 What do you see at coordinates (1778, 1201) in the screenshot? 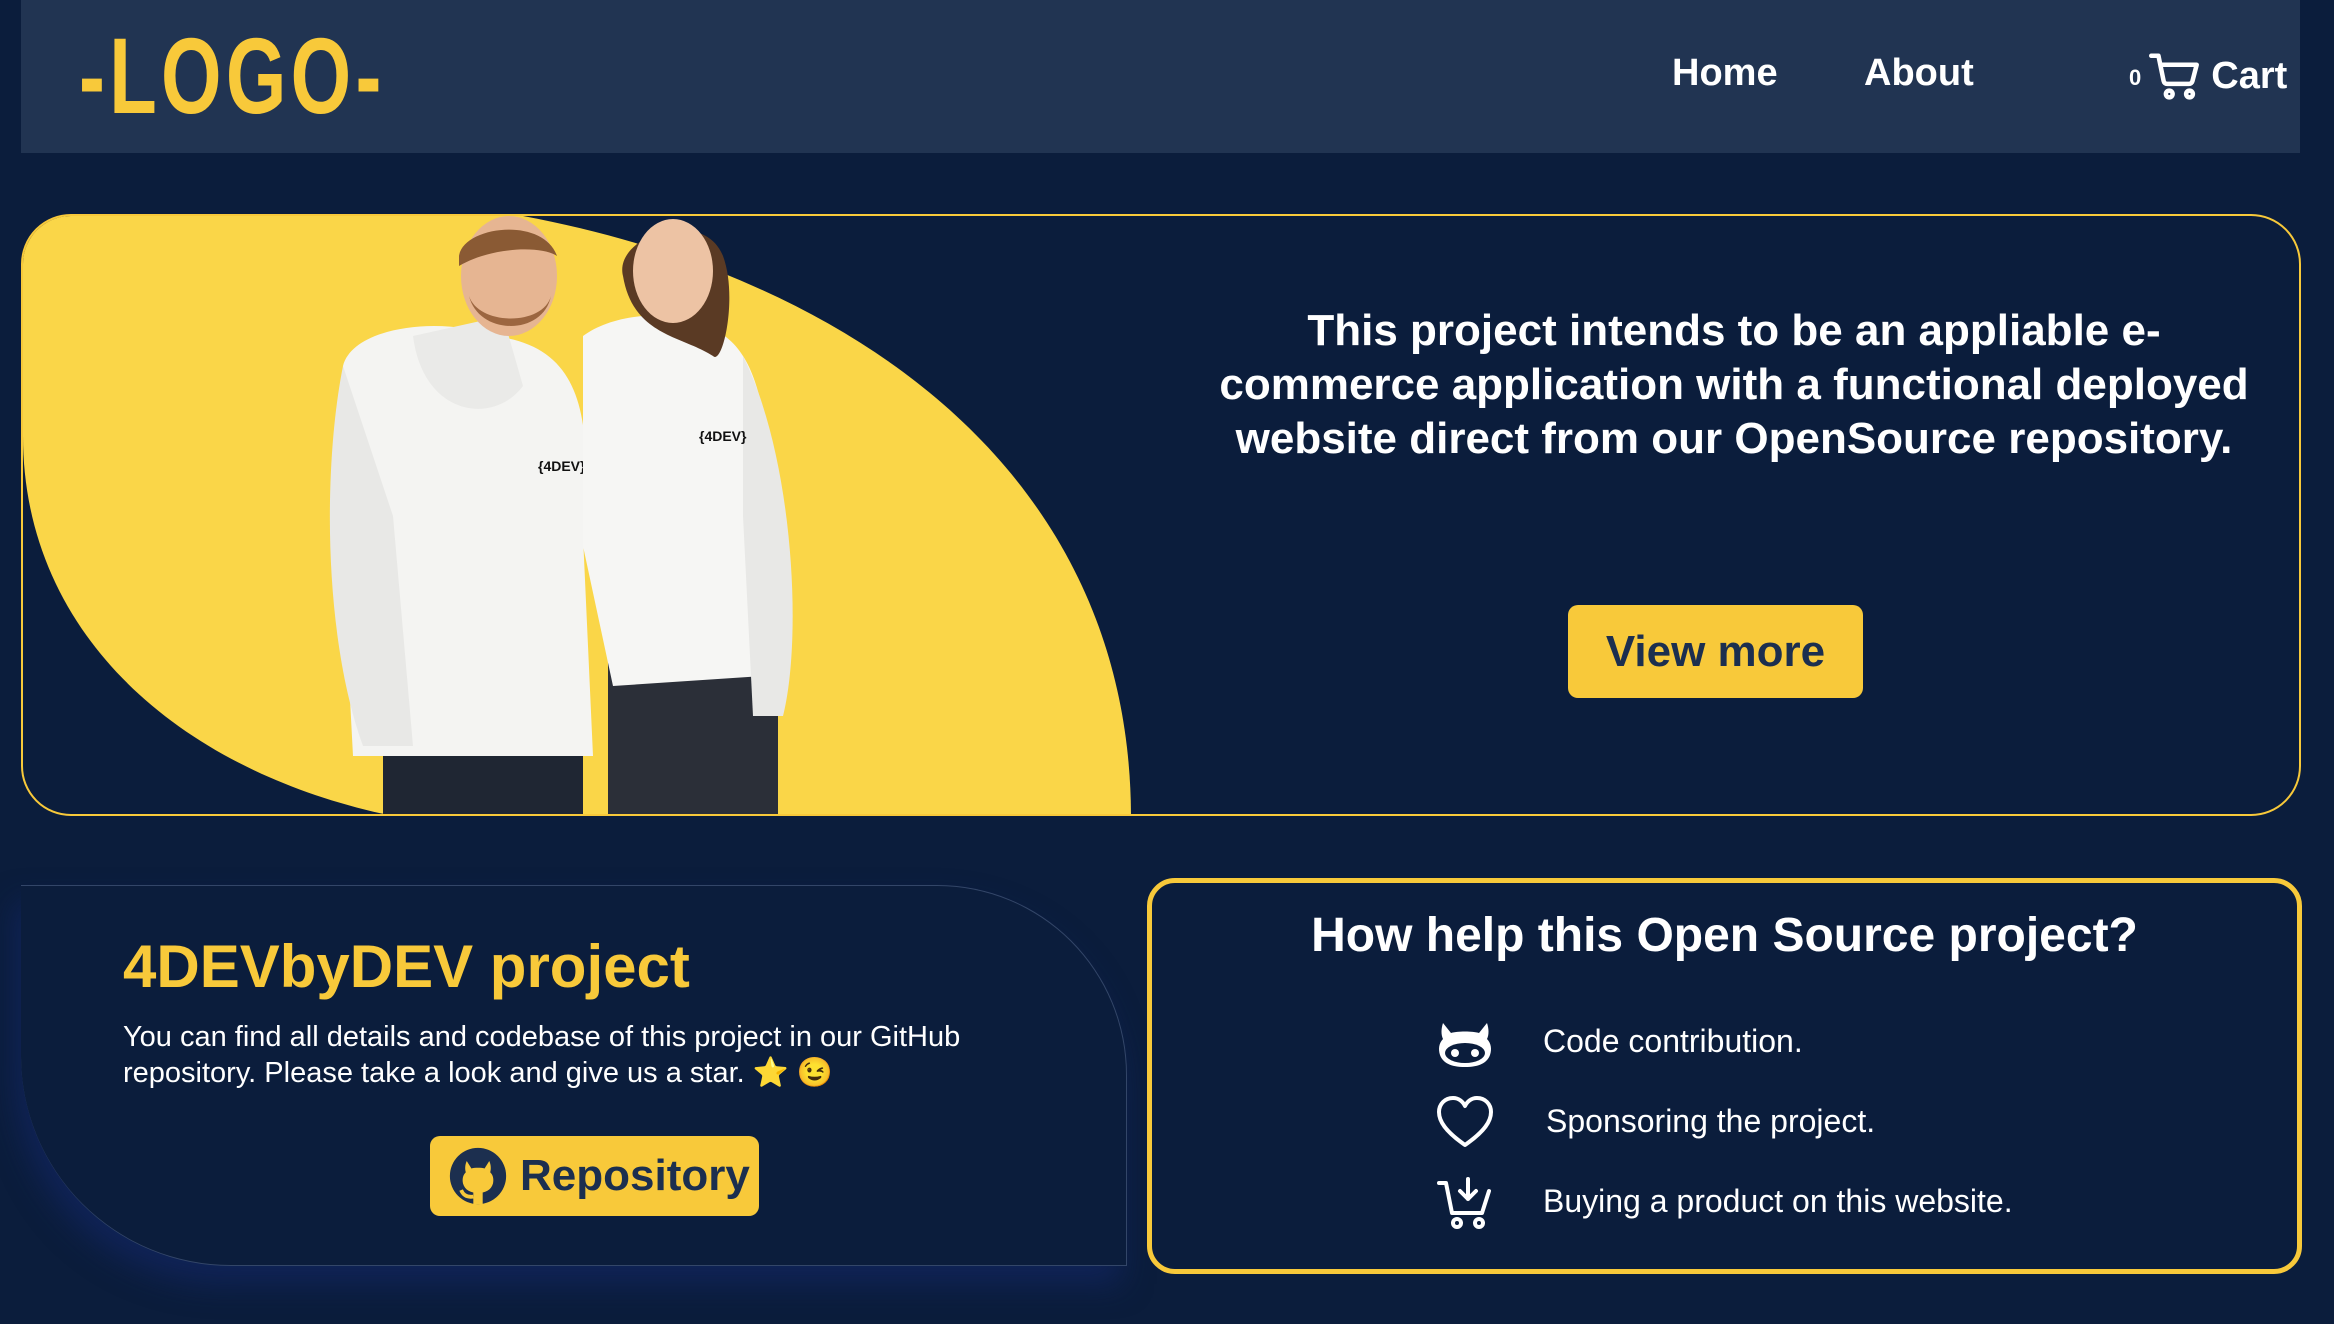
I see `help-item-label: Buying a product on this website.` at bounding box center [1778, 1201].